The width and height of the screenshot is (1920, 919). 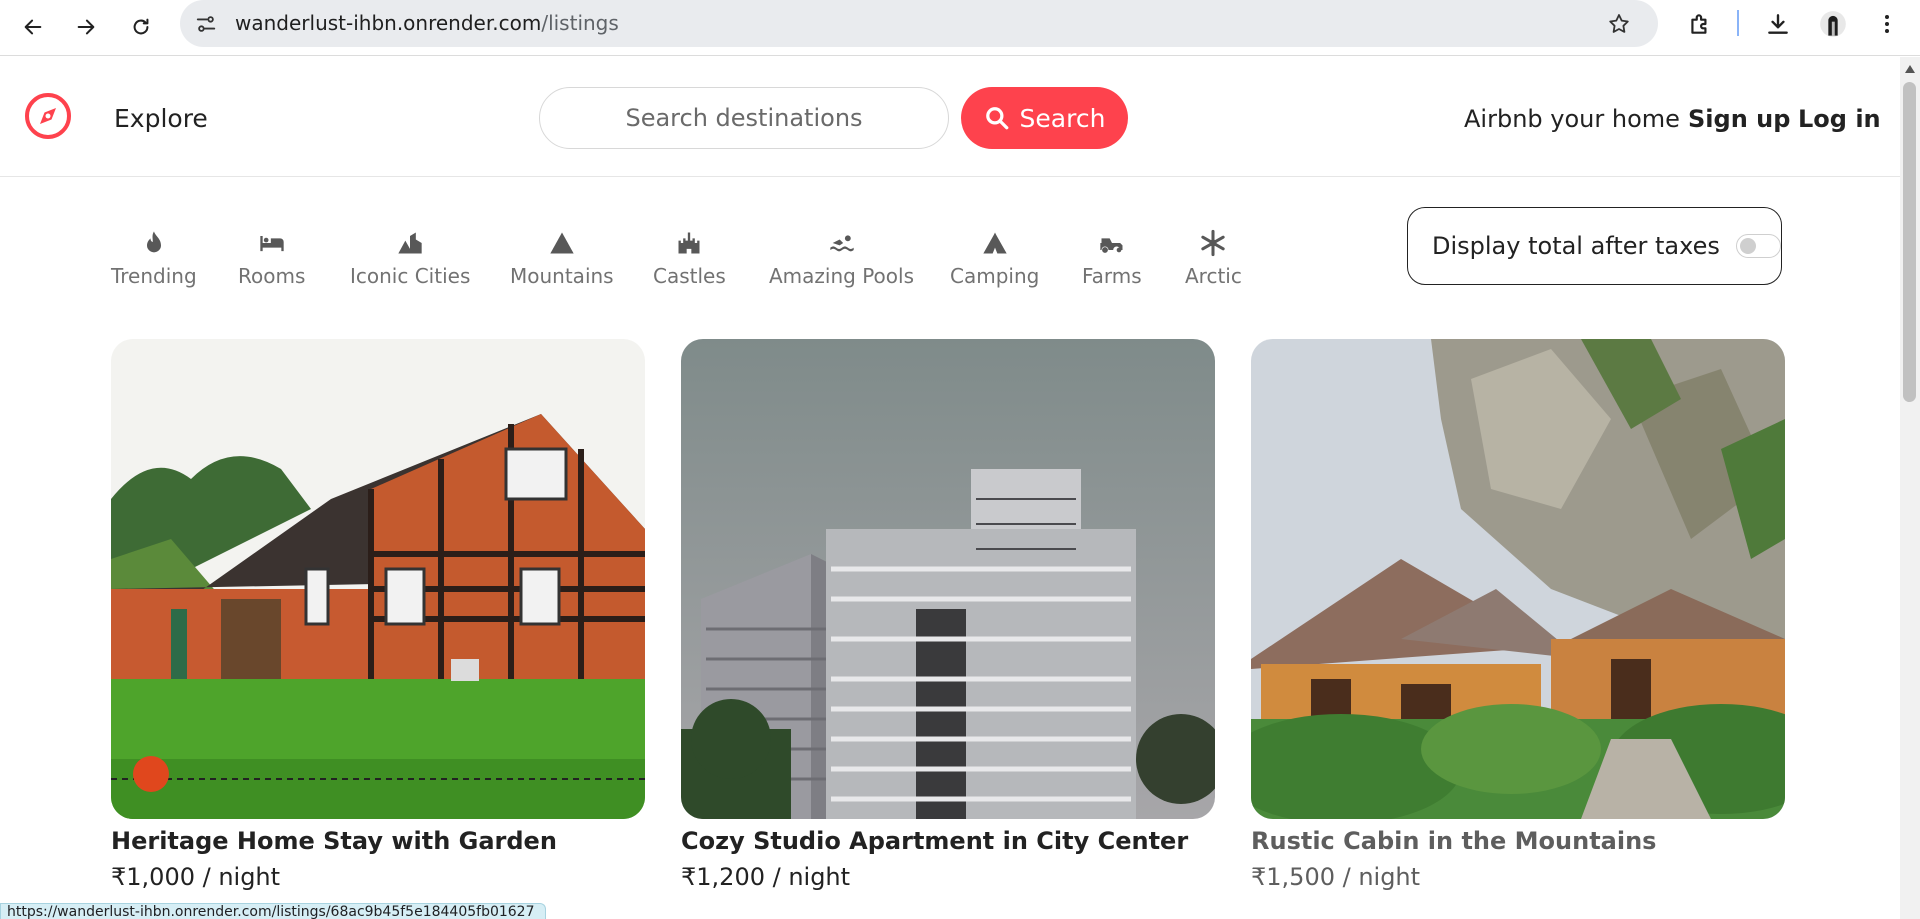 I want to click on search-icon, so click(x=996, y=118).